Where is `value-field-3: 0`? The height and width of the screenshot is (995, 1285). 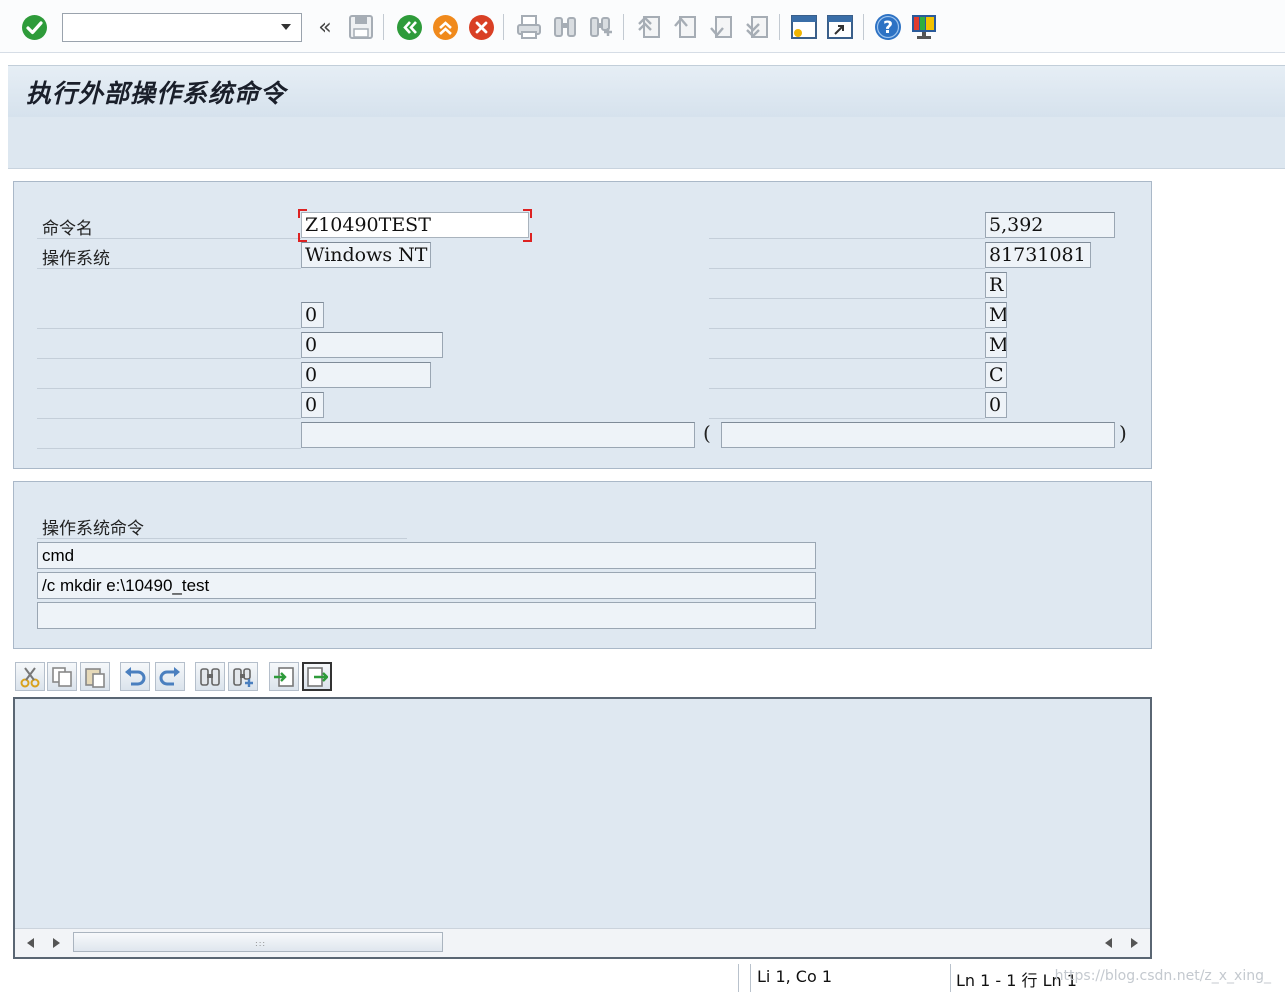 value-field-3: 0 is located at coordinates (366, 375).